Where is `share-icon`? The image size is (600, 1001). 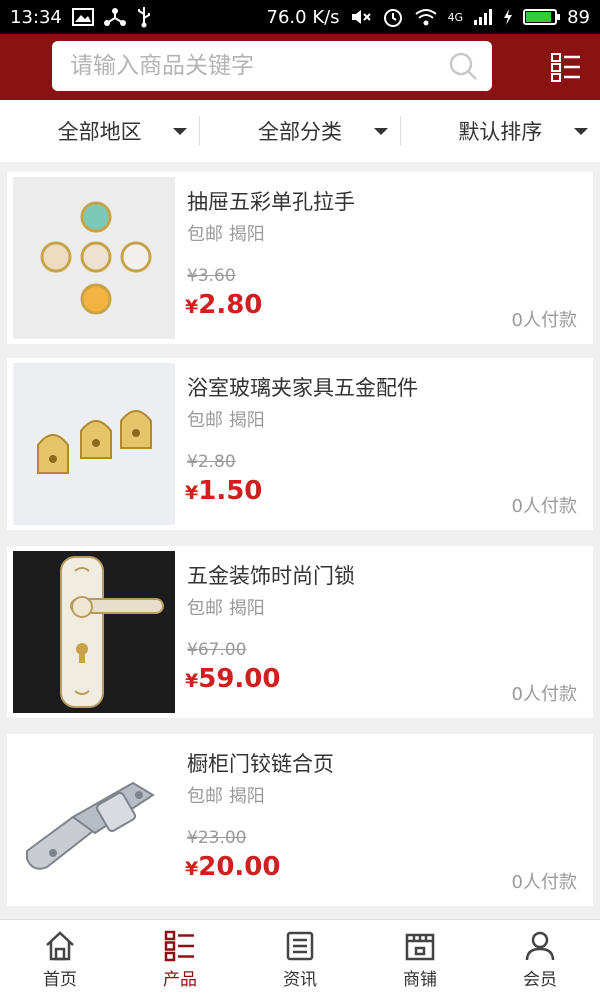 share-icon is located at coordinates (114, 17).